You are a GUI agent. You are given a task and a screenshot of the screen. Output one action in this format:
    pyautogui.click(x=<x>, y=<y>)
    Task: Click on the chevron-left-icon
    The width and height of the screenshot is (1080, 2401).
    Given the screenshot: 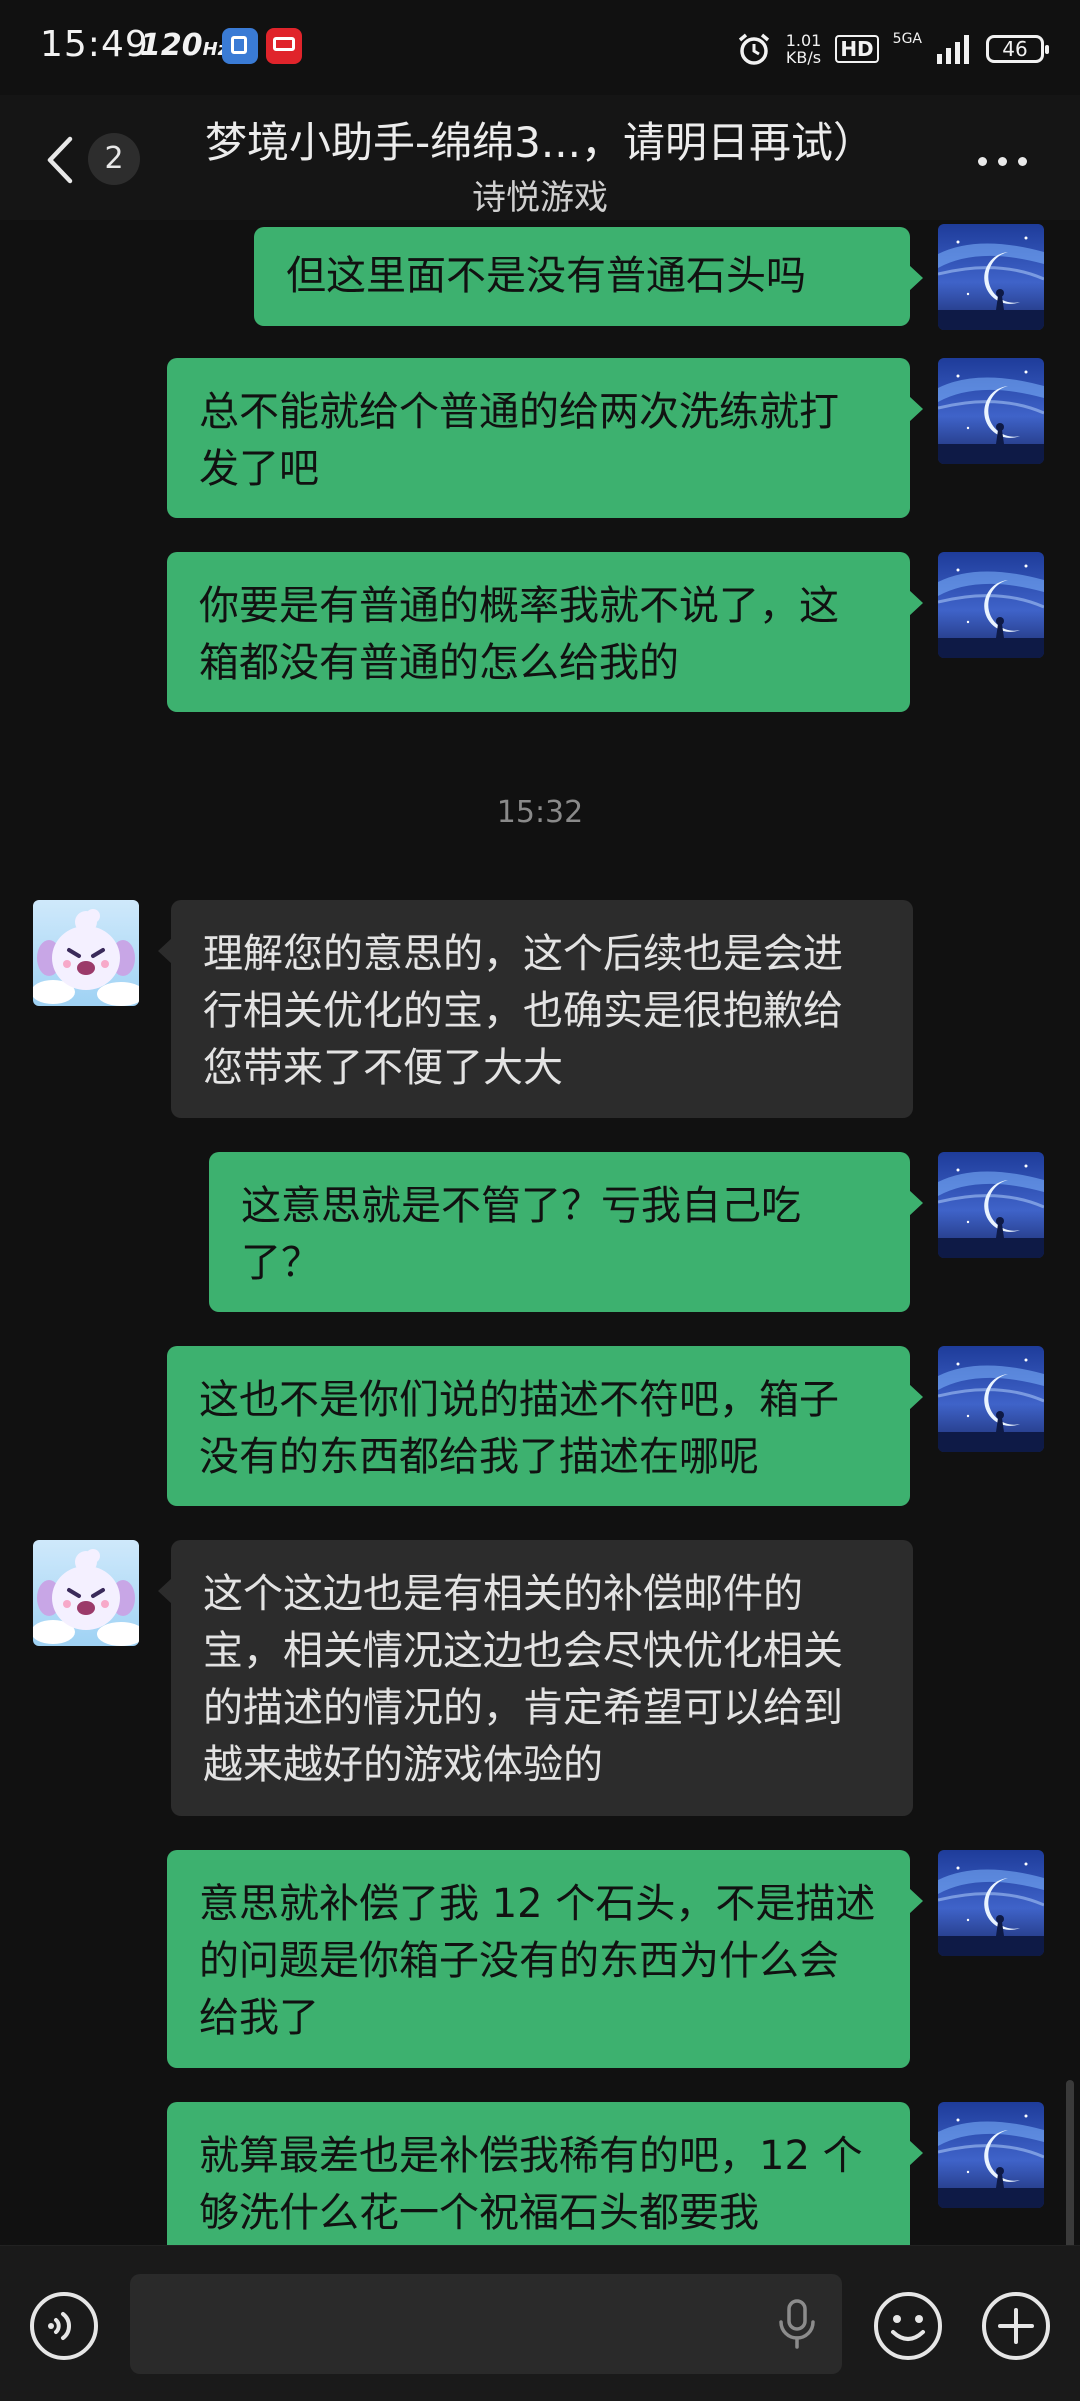 What is the action you would take?
    pyautogui.click(x=60, y=160)
    